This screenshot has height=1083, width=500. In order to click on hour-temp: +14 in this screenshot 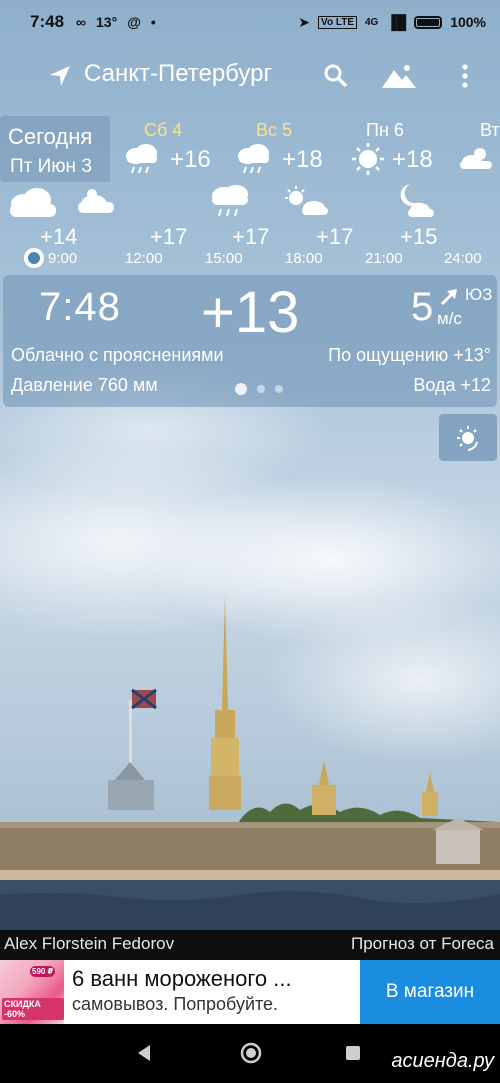, I will do `click(59, 236)`.